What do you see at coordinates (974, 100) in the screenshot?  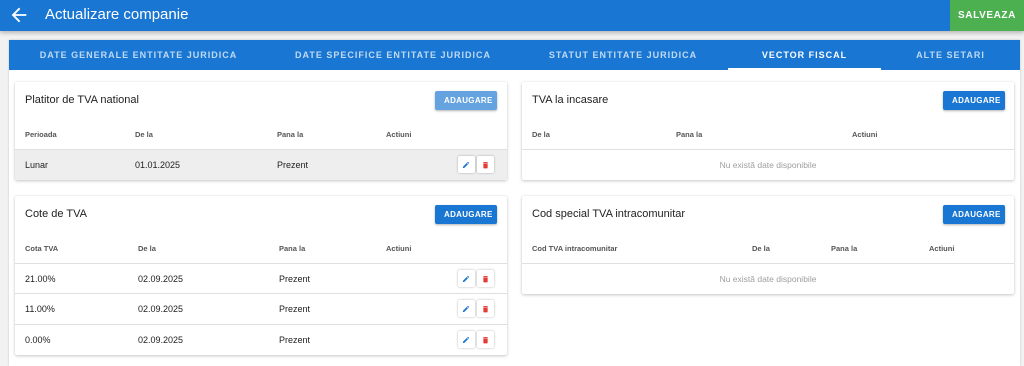 I see `add-tva-incasare-button: ADAUGARE` at bounding box center [974, 100].